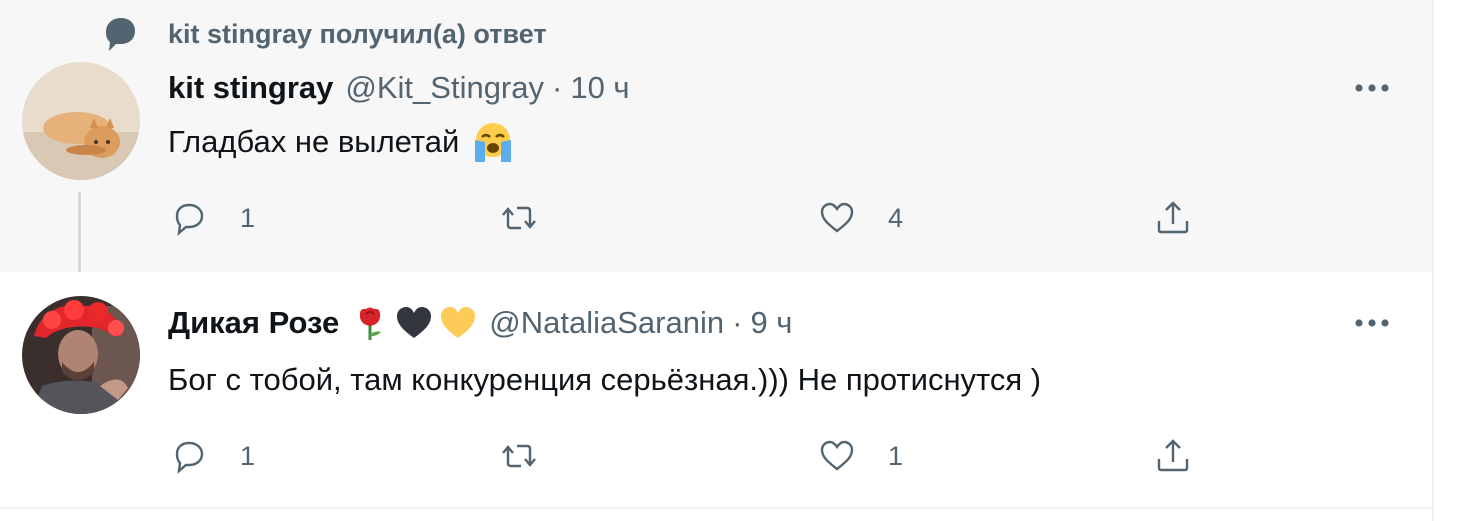 This screenshot has height=521, width=1460. I want to click on tweet-header: Дикая Розе @NataliaSaranin · 9 ч, so click(480, 323).